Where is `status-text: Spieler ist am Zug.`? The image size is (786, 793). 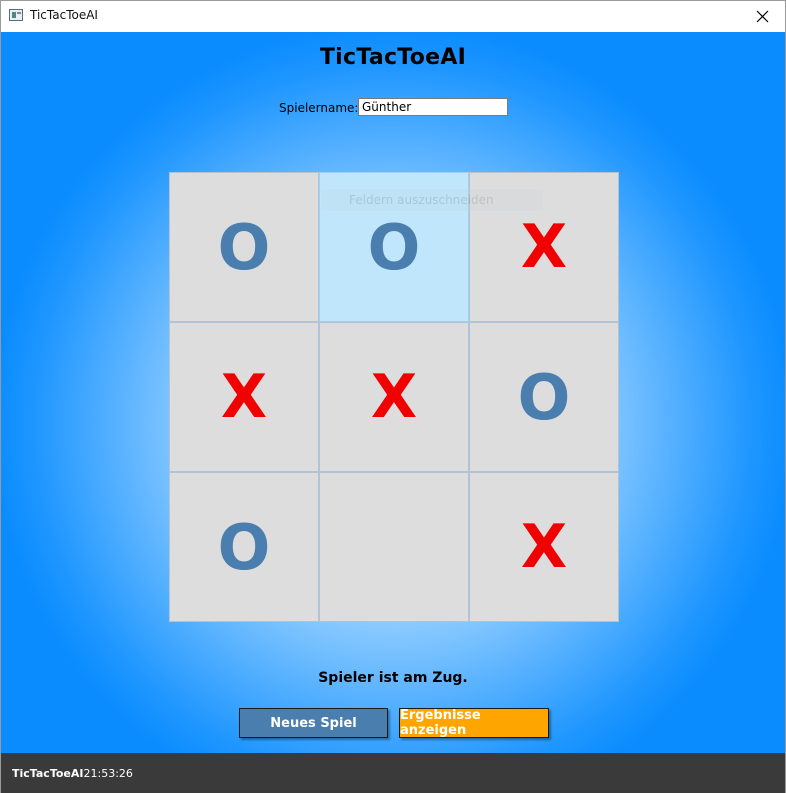 status-text: Spieler ist am Zug. is located at coordinates (393, 678).